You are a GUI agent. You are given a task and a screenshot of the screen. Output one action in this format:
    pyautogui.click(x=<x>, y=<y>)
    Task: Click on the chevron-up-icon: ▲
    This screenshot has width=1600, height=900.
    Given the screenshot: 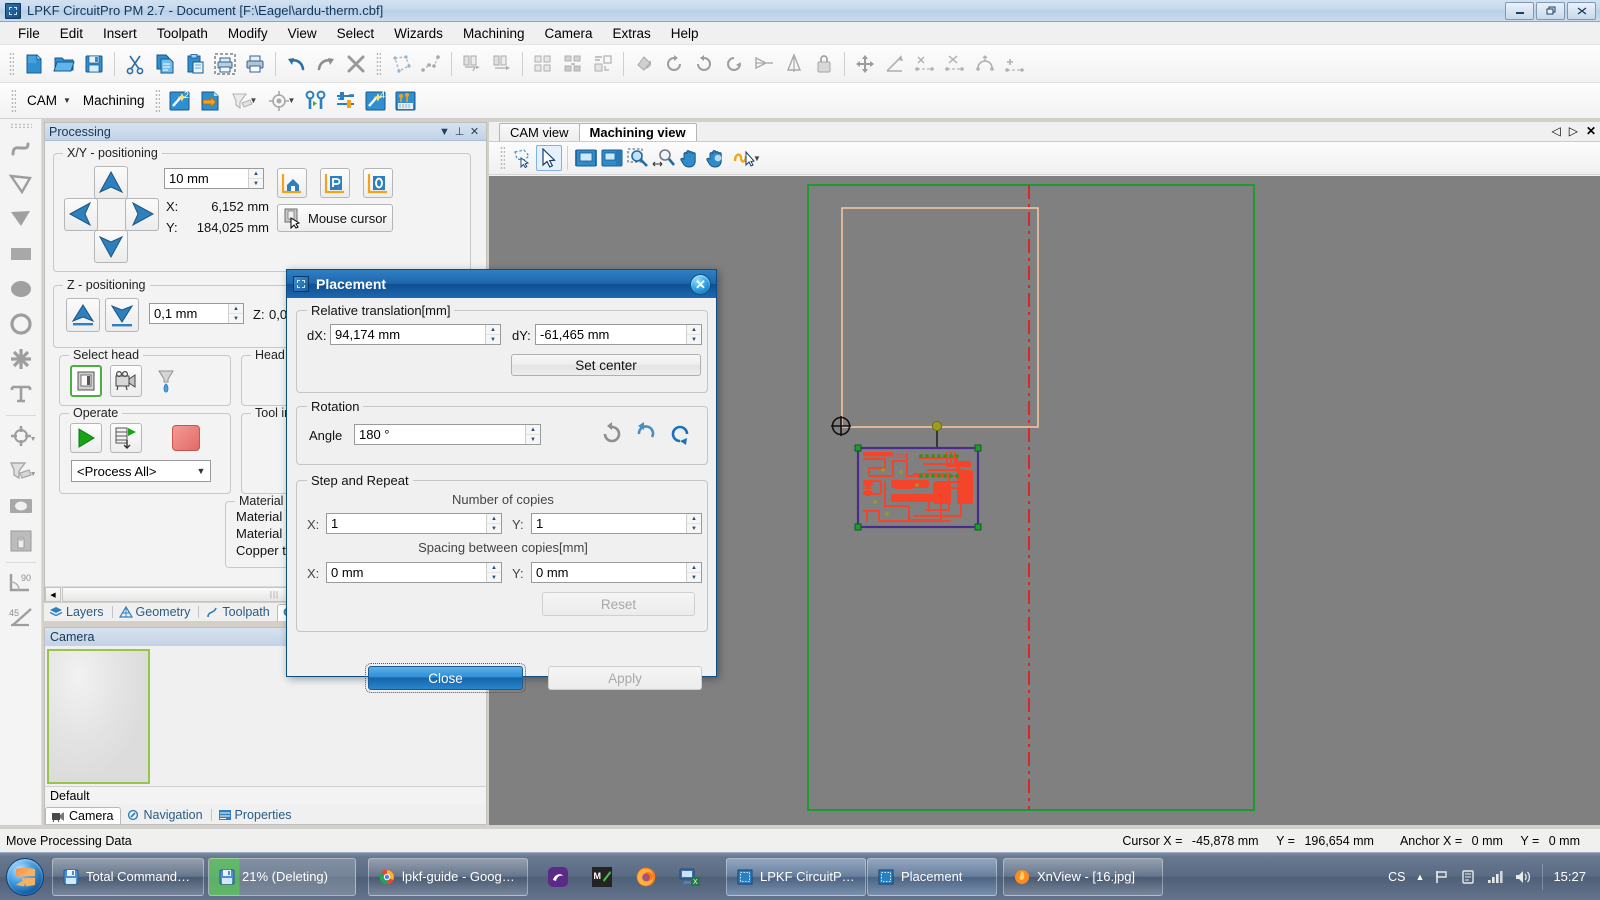 What is the action you would take?
    pyautogui.click(x=1420, y=877)
    